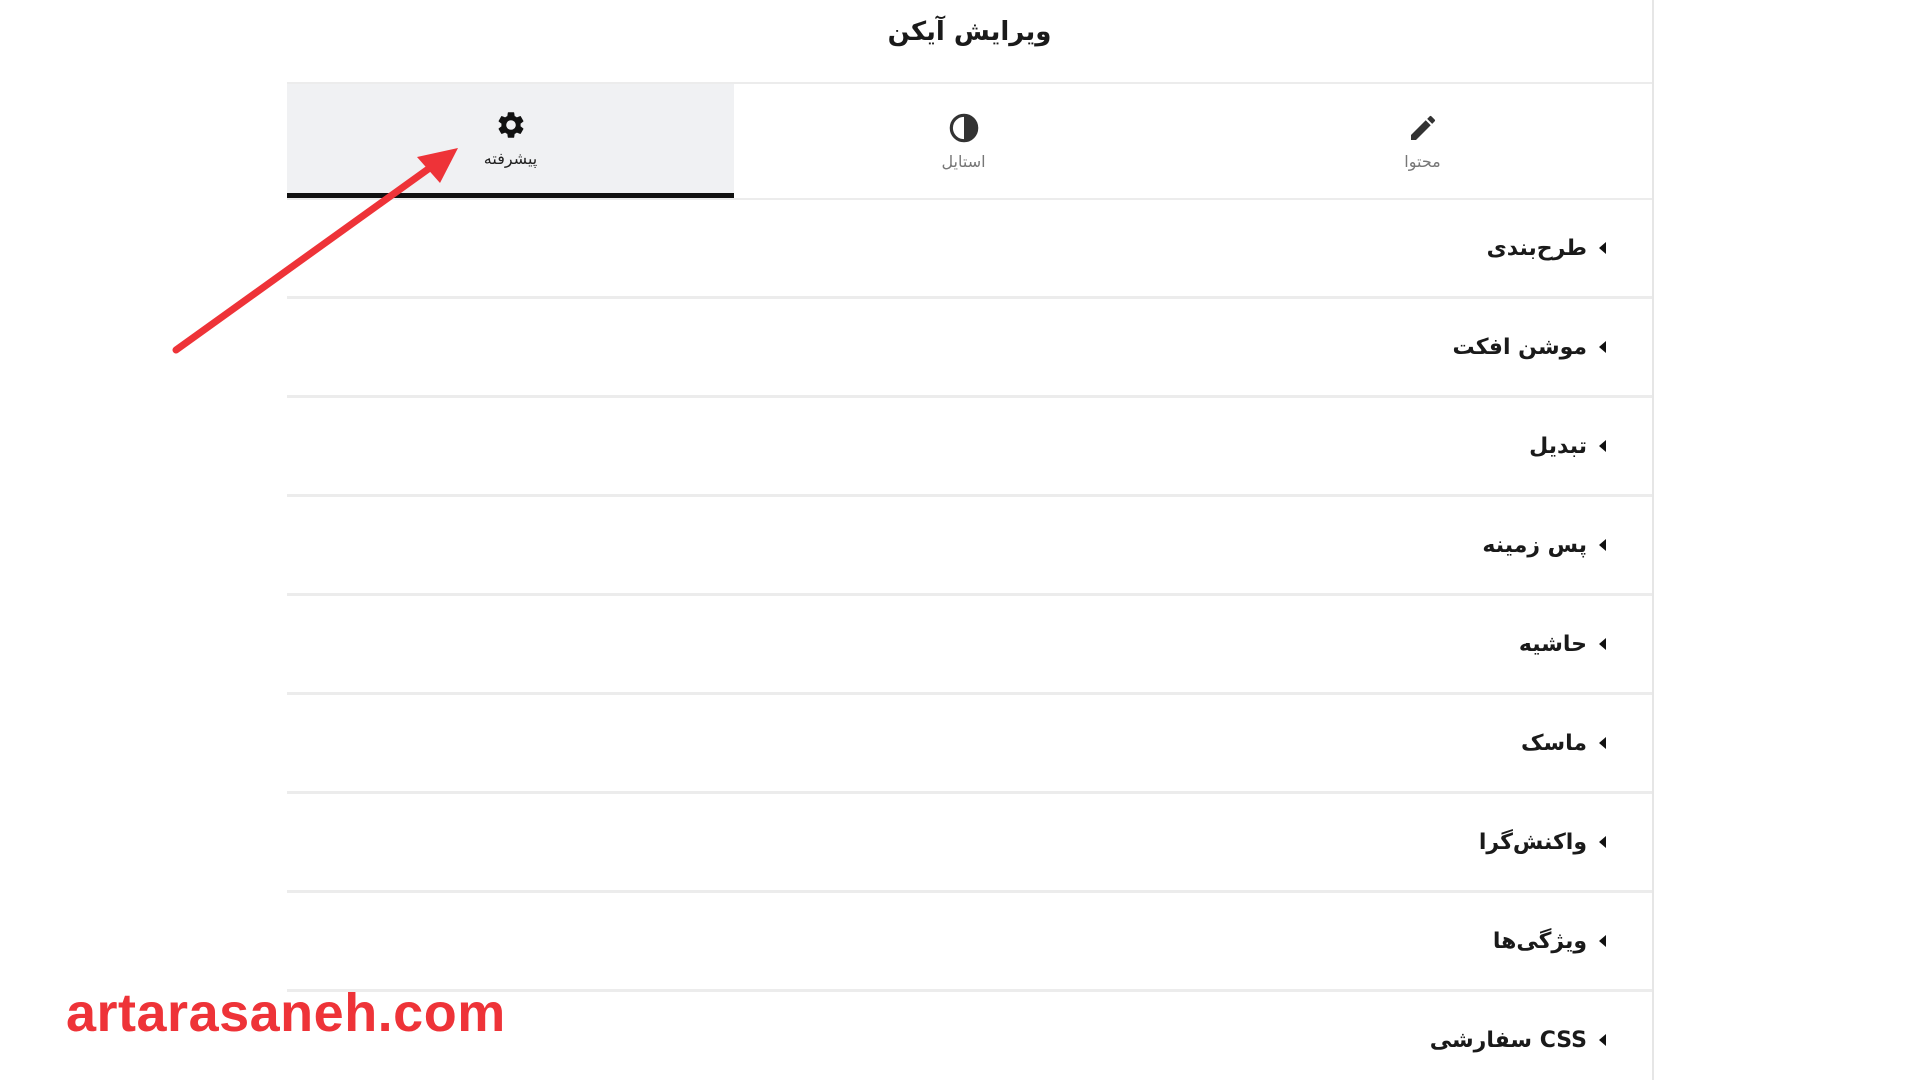  I want to click on panel-header: ویرایش آیکن, so click(969, 42).